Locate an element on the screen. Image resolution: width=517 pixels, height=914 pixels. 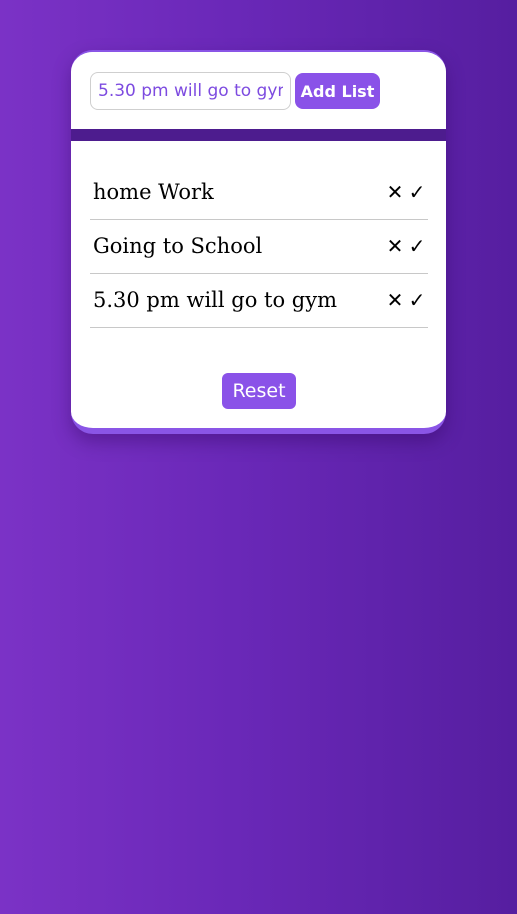
list-item: 5.30 pm will go to gym ✕ ✓ is located at coordinates (259, 301).